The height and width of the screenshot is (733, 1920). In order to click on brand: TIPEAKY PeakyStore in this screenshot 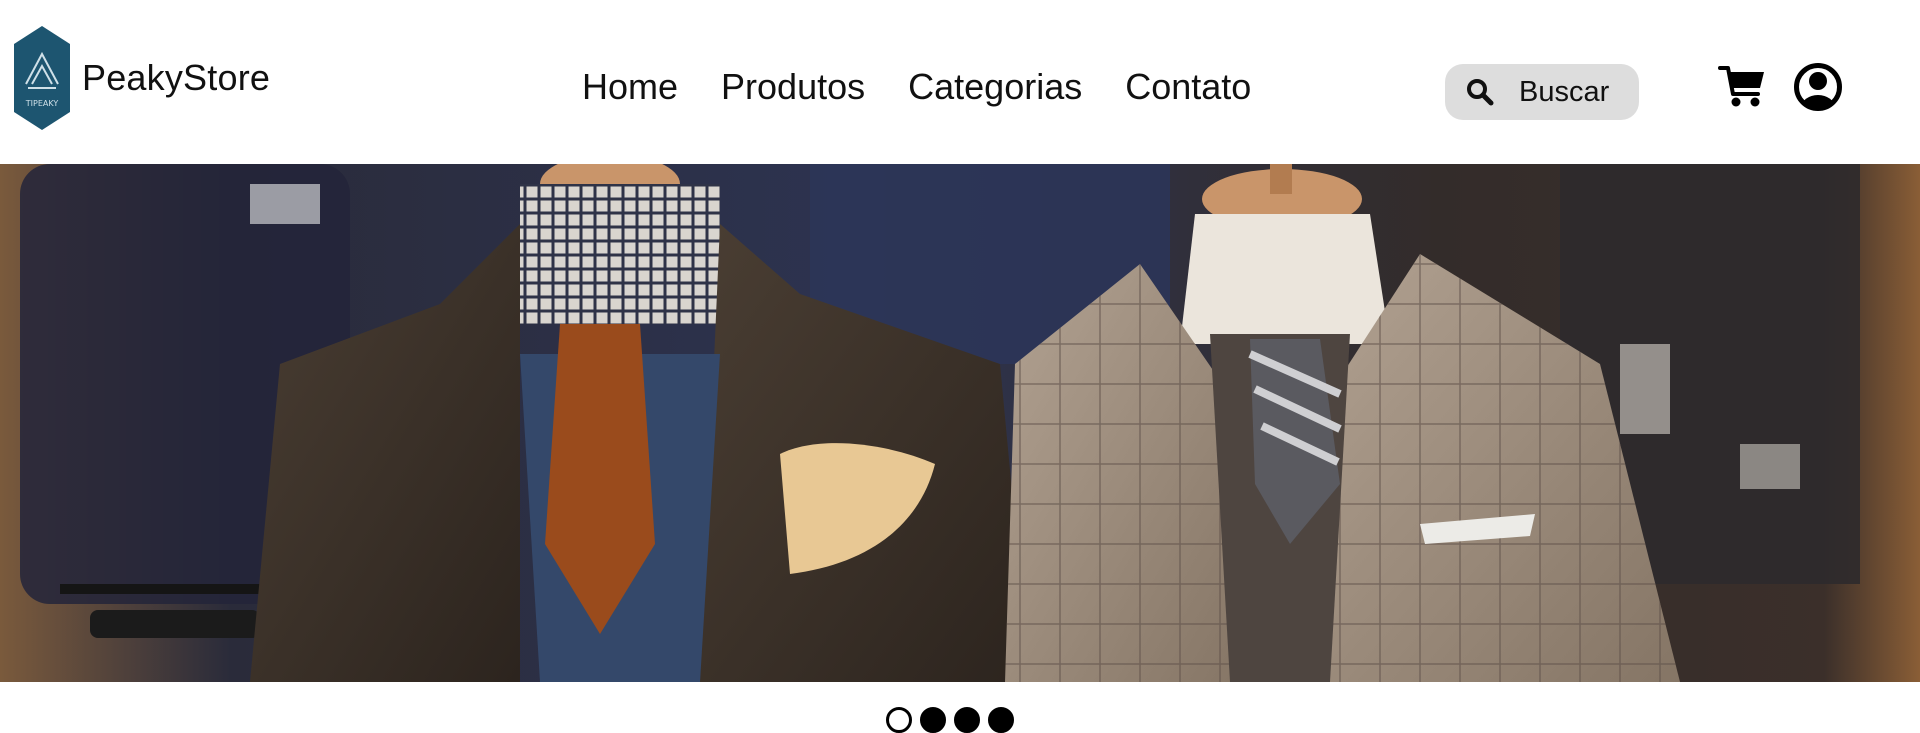, I will do `click(141, 78)`.